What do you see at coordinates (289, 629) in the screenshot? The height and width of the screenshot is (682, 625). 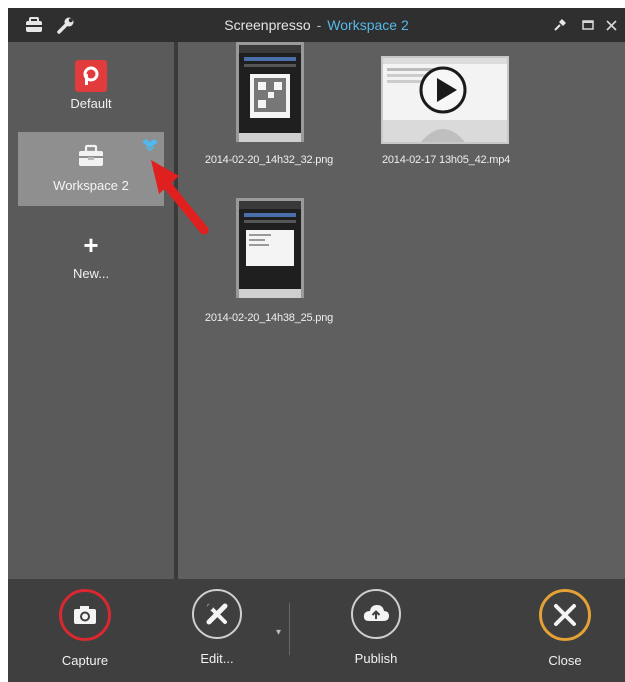 I see `toolbar-divider` at bounding box center [289, 629].